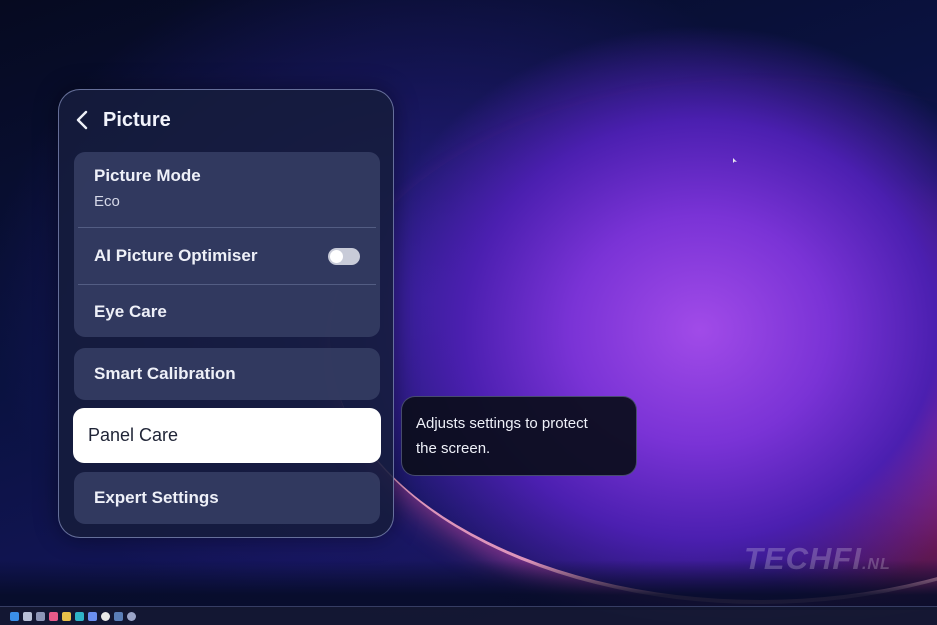 This screenshot has height=625, width=937. What do you see at coordinates (82, 120) in the screenshot?
I see `chevron-left-icon` at bounding box center [82, 120].